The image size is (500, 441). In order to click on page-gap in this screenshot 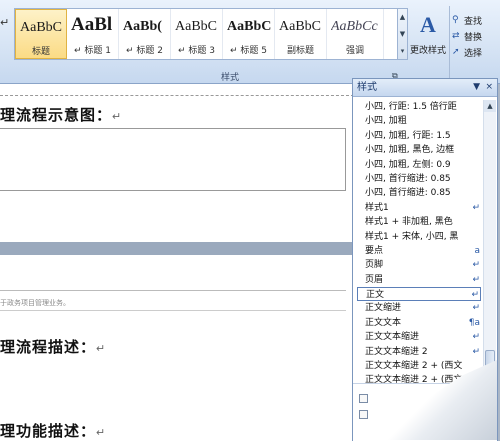, I will do `click(177, 248)`.